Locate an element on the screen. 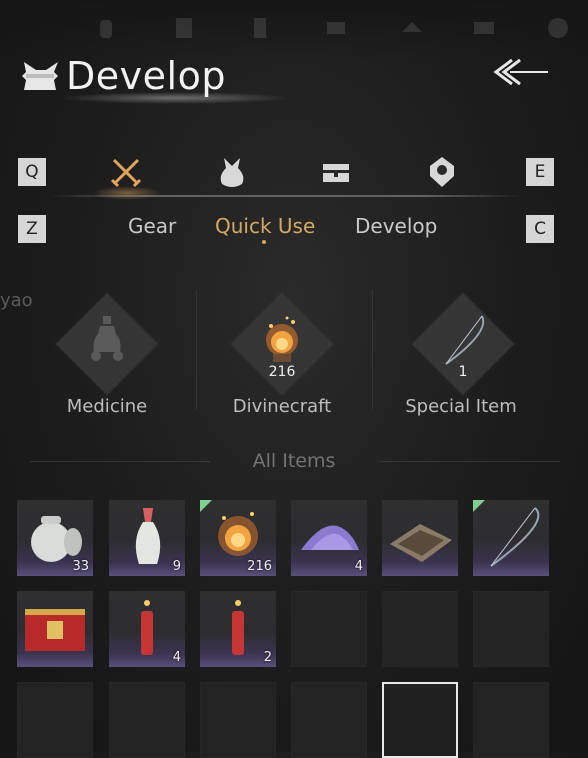 The image size is (588, 758). side-fragment-text: yao is located at coordinates (16, 300).